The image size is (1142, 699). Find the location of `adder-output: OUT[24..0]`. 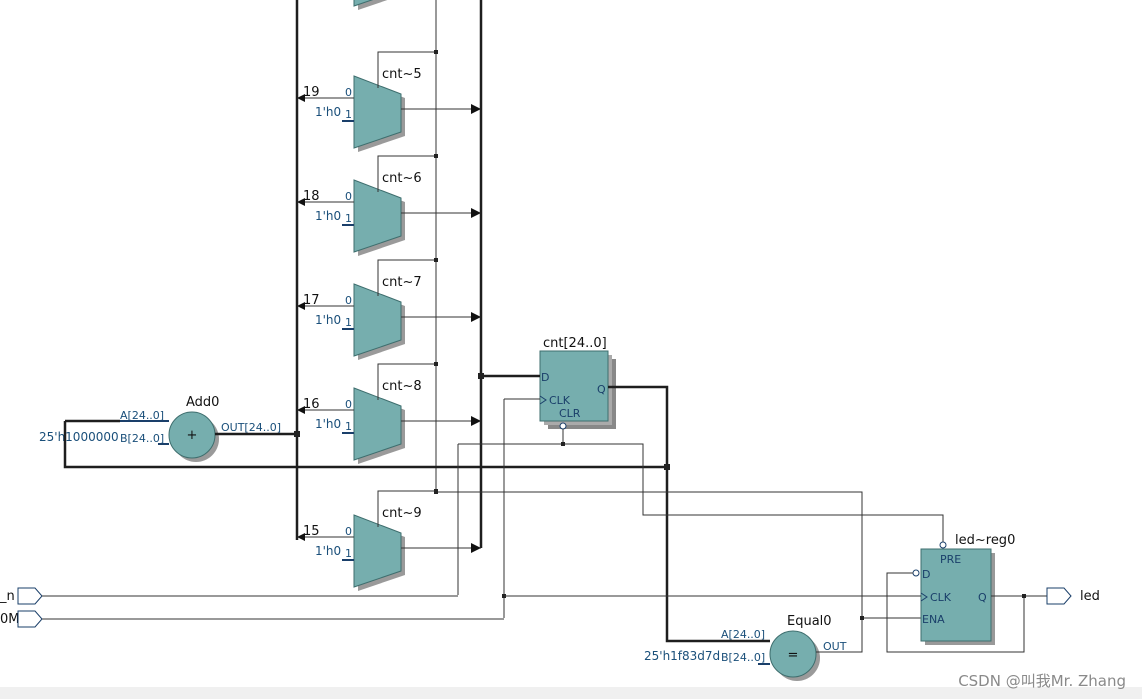

adder-output: OUT[24..0] is located at coordinates (251, 427).